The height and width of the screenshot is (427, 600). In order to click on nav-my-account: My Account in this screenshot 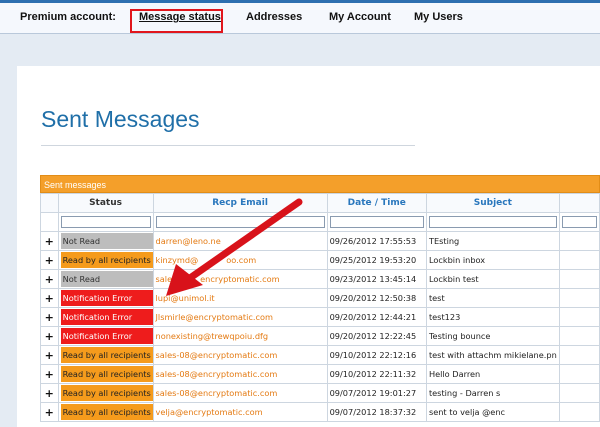, I will do `click(360, 17)`.